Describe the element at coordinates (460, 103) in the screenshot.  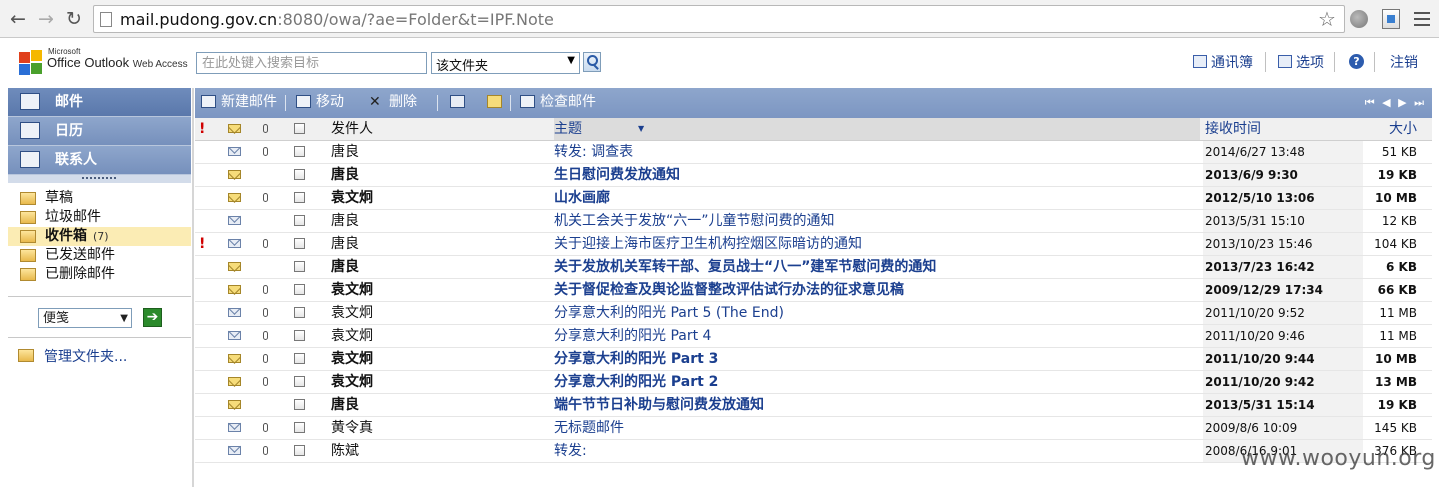
I see `mark-read-button` at that location.